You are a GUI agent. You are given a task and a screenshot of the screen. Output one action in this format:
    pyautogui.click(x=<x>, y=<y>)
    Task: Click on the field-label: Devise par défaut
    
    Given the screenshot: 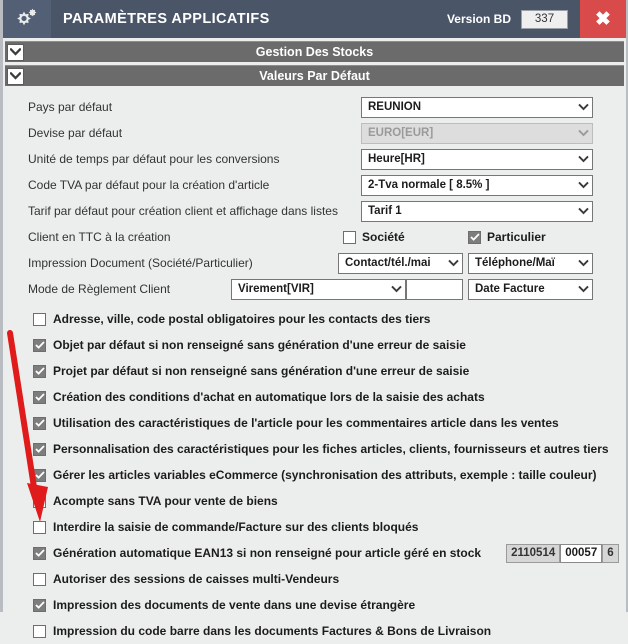 What is the action you would take?
    pyautogui.click(x=75, y=133)
    